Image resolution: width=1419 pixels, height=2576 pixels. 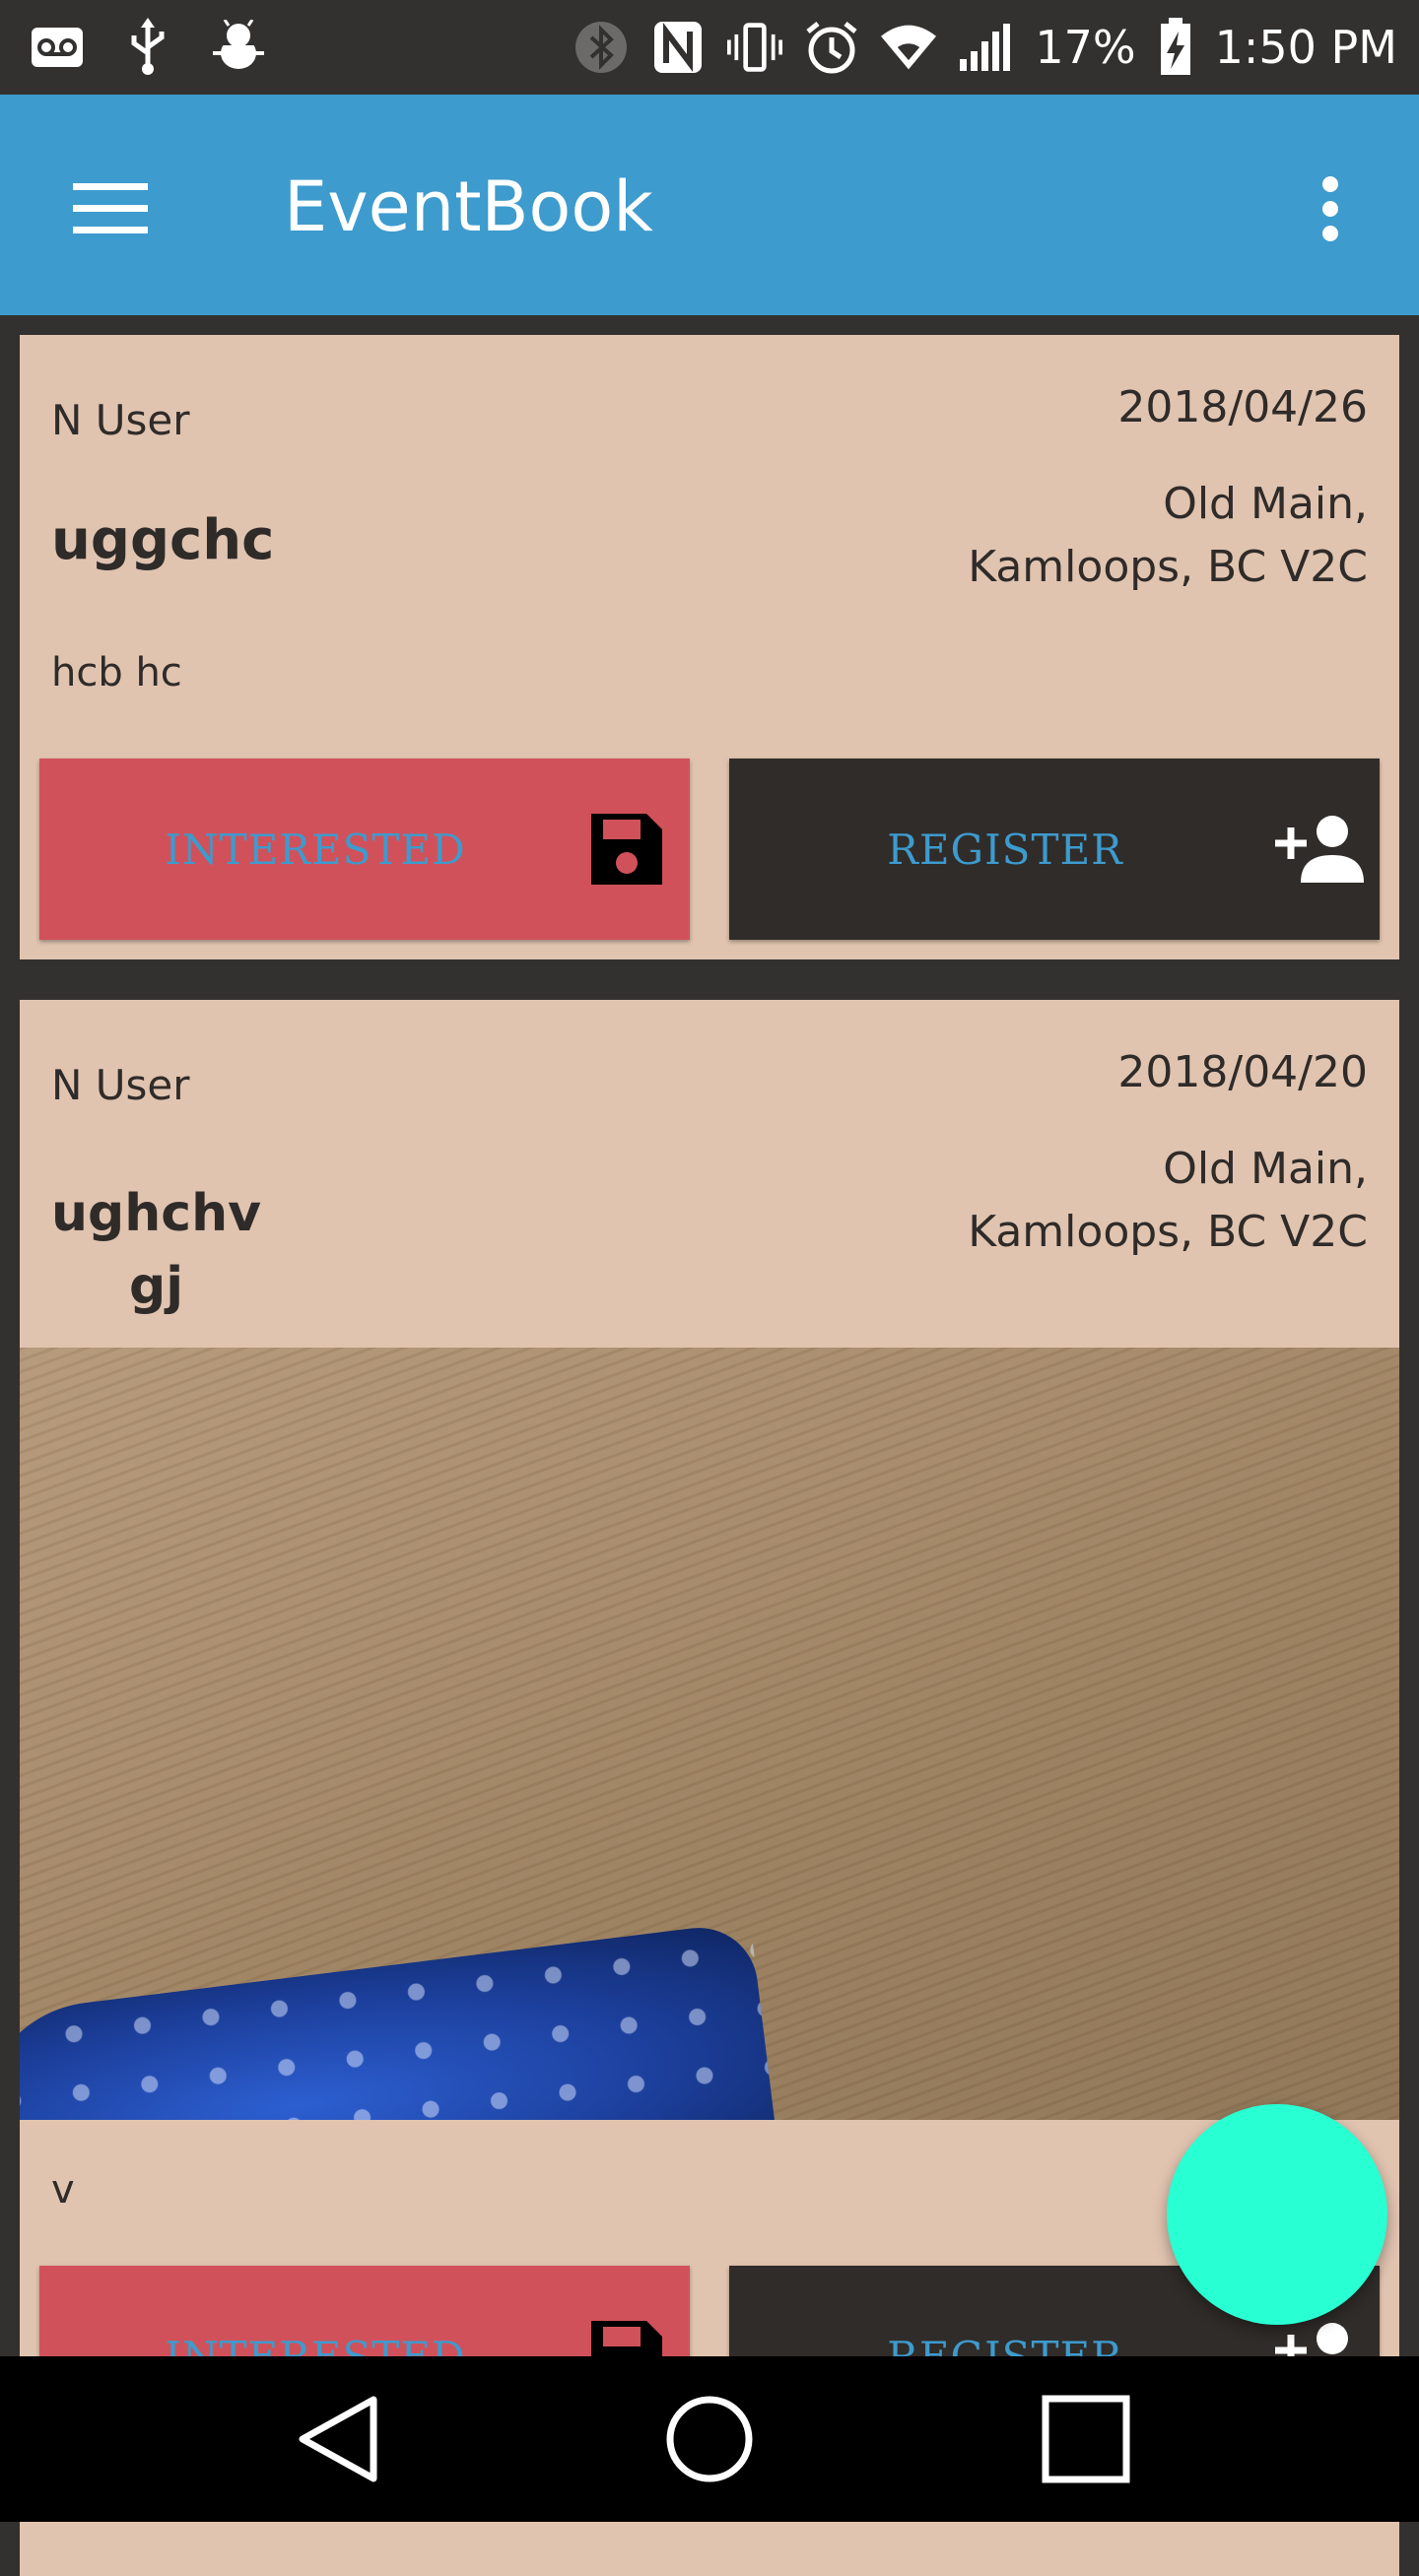 I want to click on voicemail-icon, so click(x=57, y=48).